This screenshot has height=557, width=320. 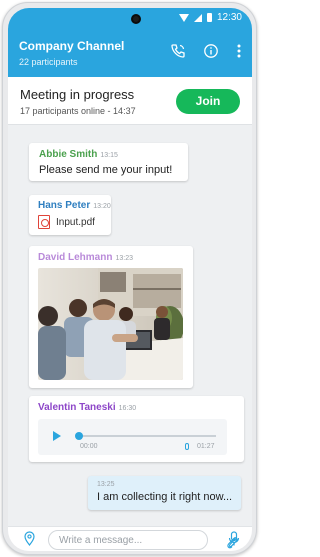 I want to click on call-icon-glyph, so click(x=178, y=51).